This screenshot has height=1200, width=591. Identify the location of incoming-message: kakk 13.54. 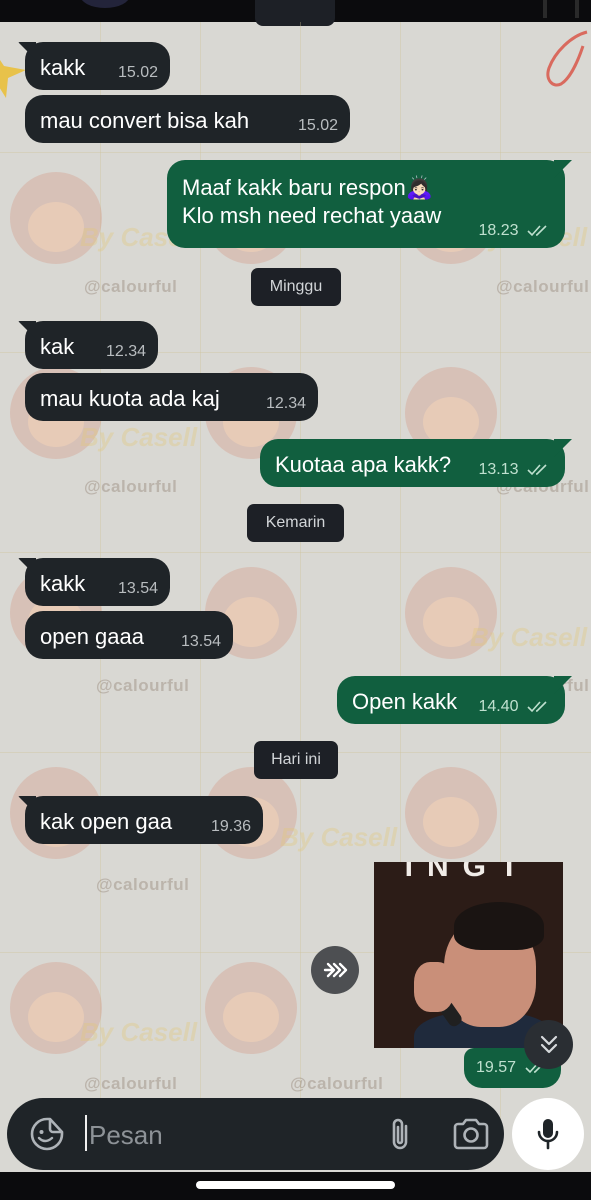
(97, 582).